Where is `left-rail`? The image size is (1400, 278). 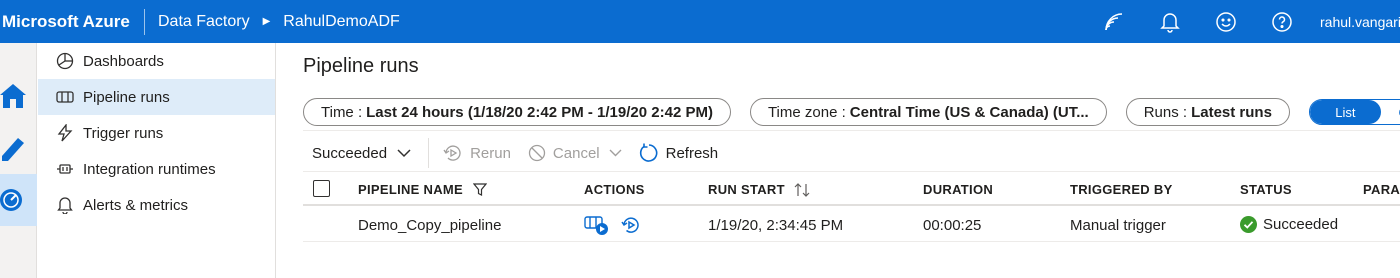
left-rail is located at coordinates (18, 160).